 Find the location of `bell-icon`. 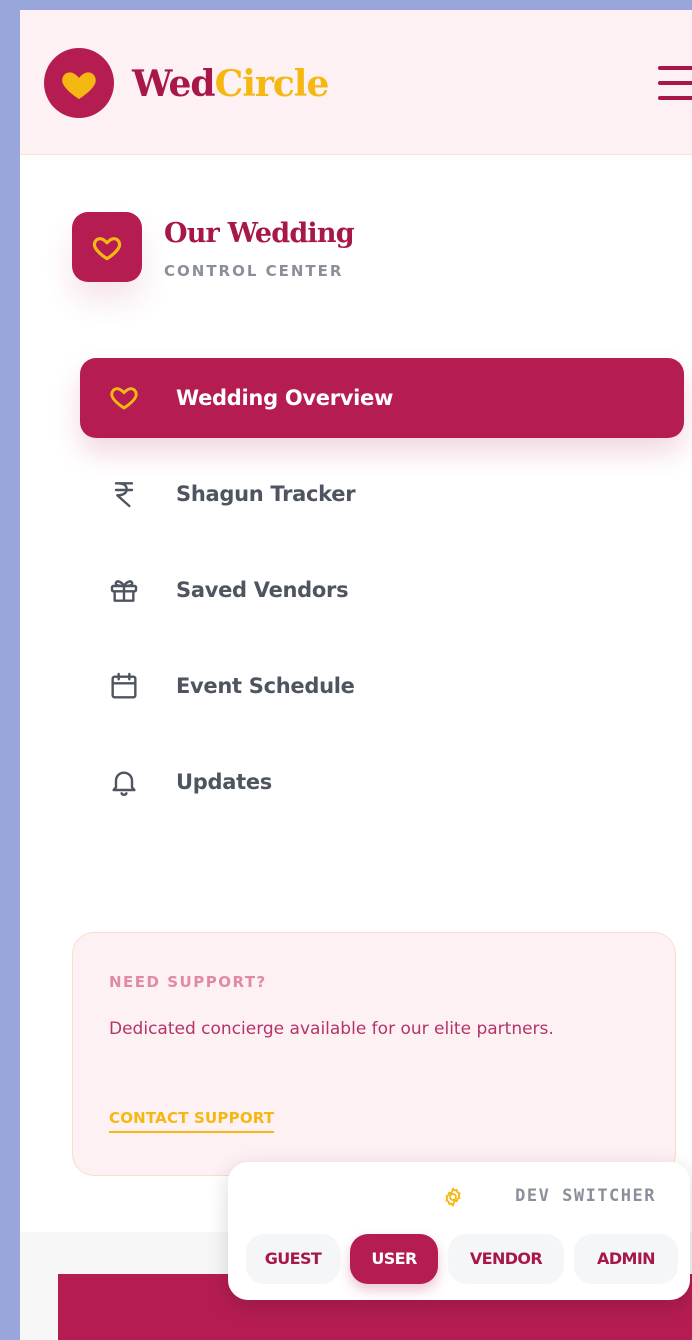

bell-icon is located at coordinates (124, 783).